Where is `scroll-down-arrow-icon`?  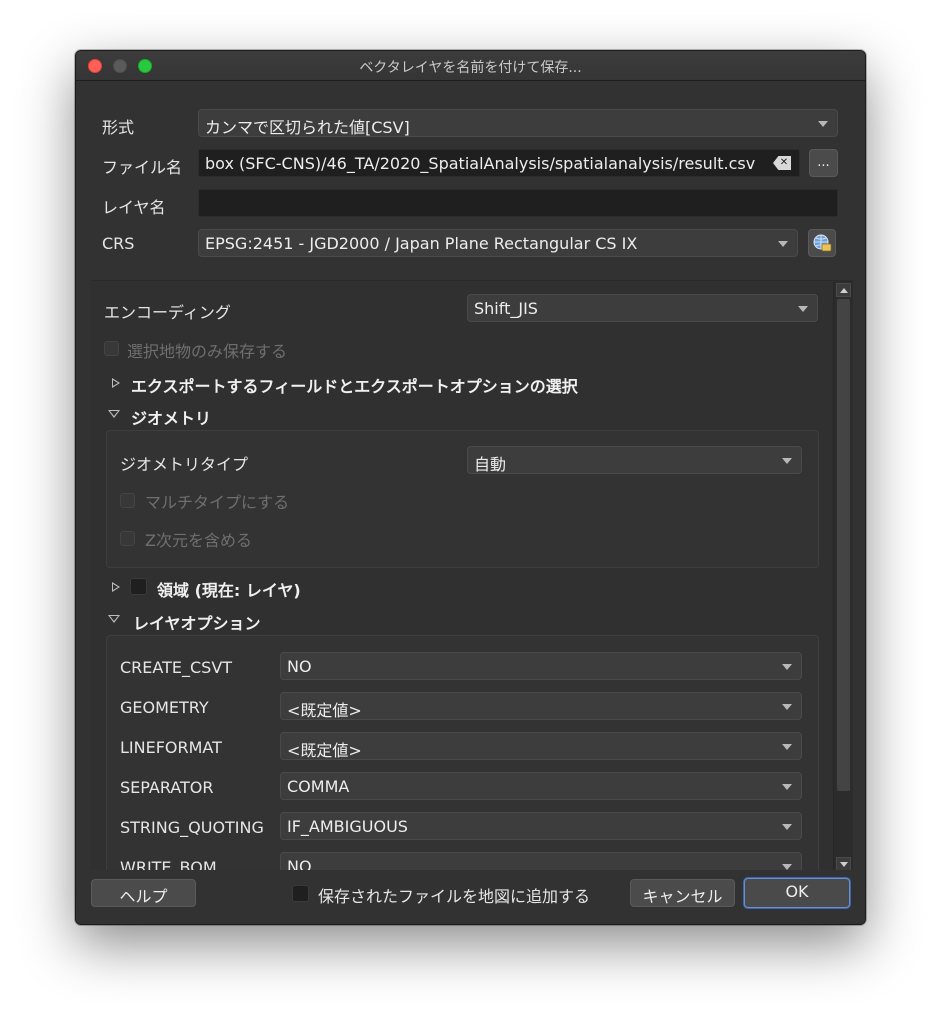
scroll-down-arrow-icon is located at coordinates (843, 864).